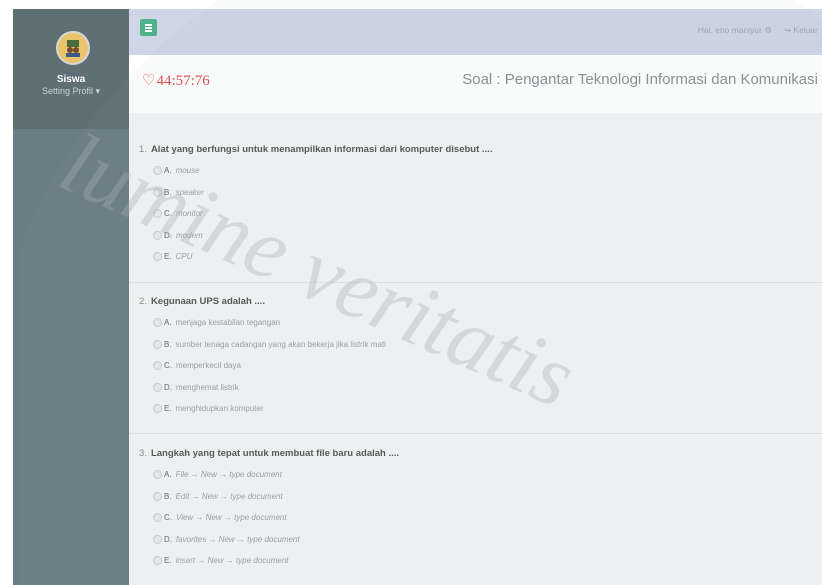  I want to click on option-1c: C. monitor, so click(315, 214).